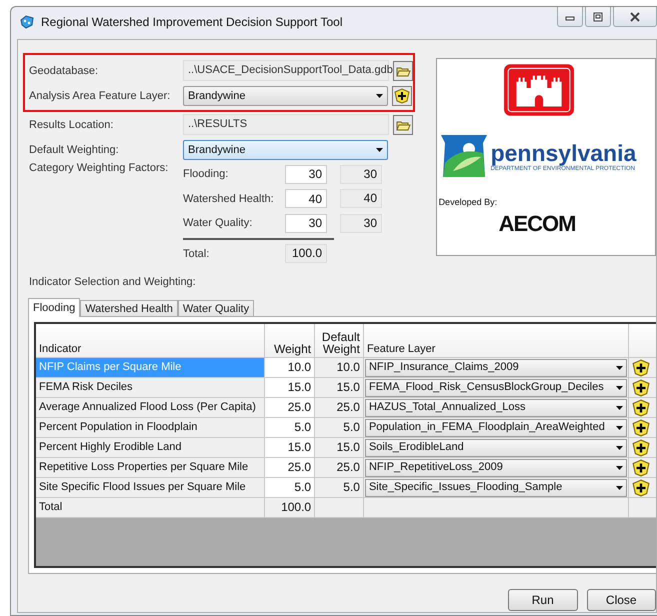  I want to click on layer-dropdown: Population_in_FEMA_Floodplain_AreaWeighted, so click(496, 427).